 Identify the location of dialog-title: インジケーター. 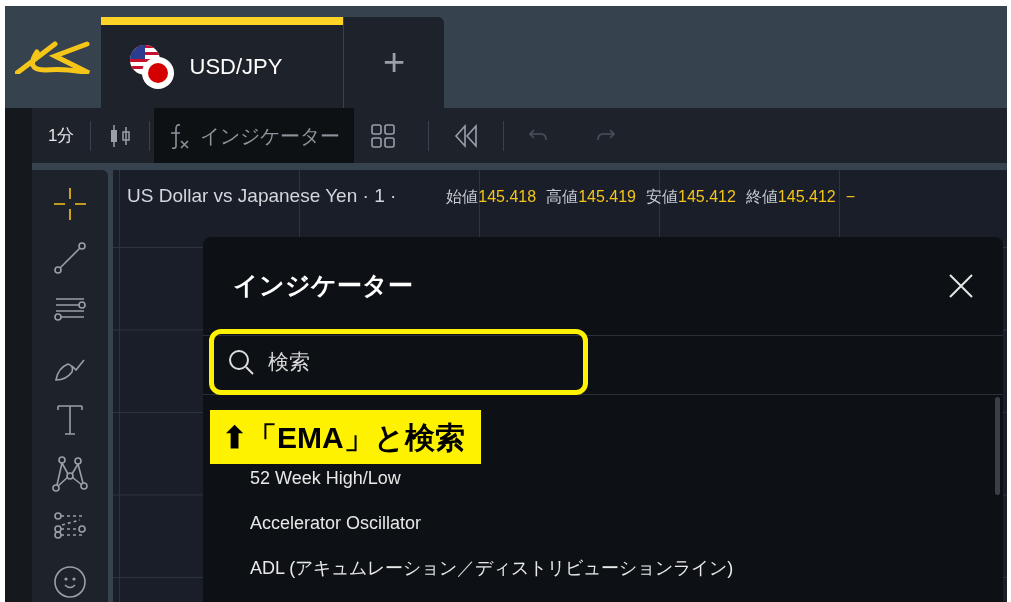
(323, 286).